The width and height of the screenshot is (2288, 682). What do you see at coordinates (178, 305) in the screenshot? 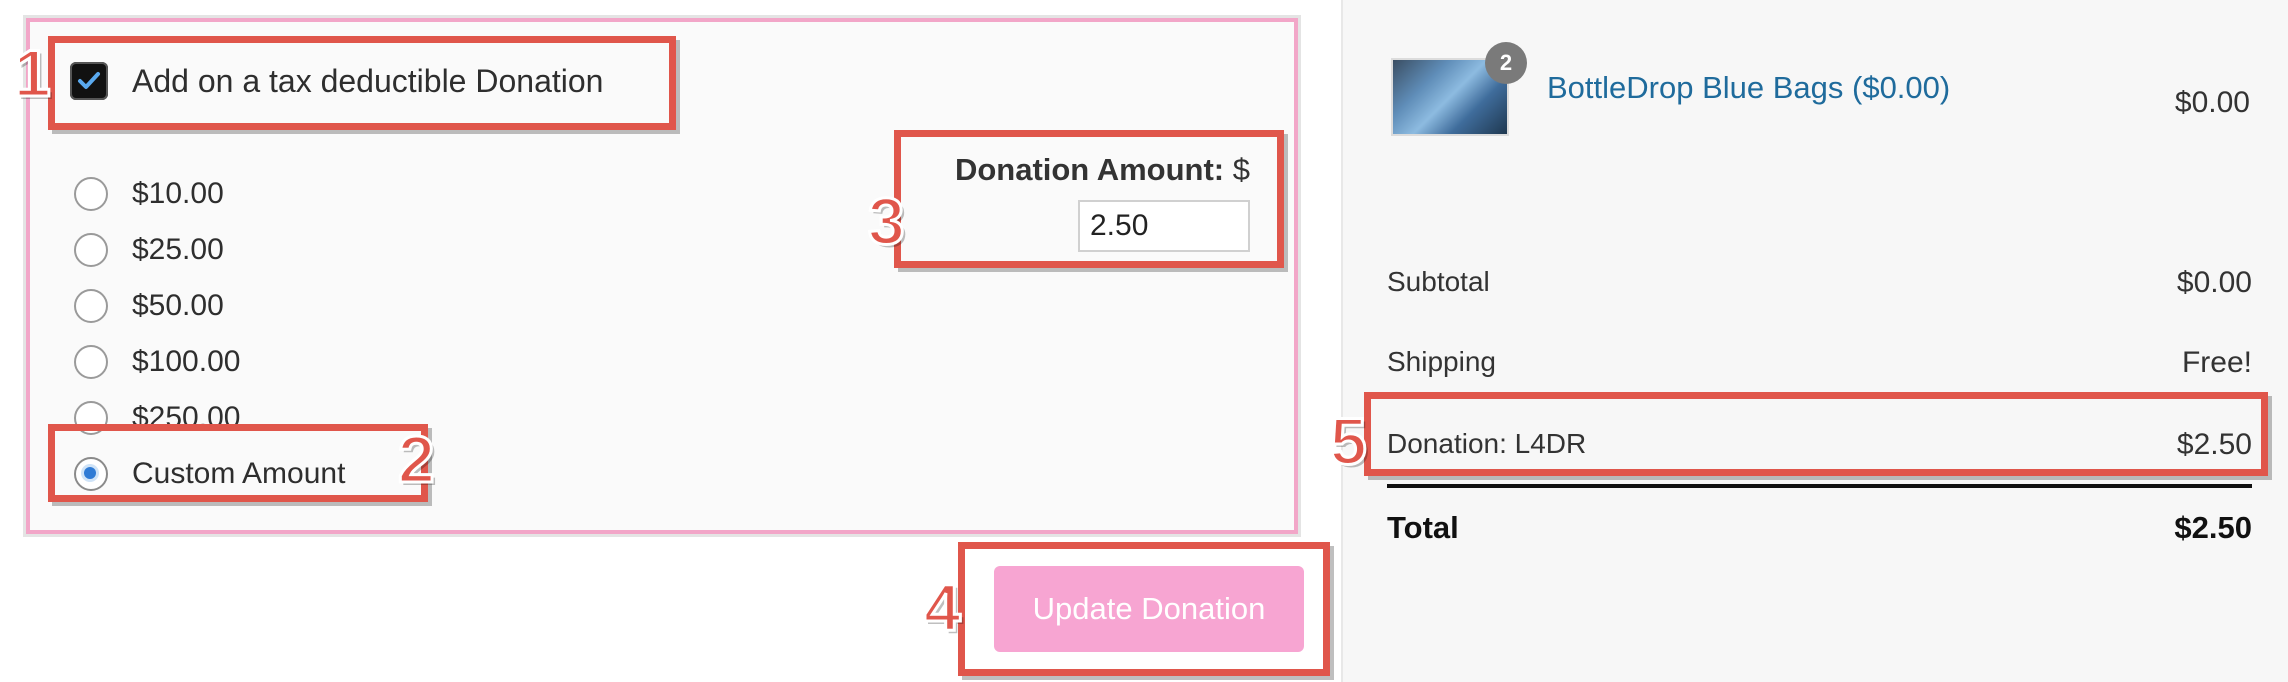
I see `radio-label: $50.00` at bounding box center [178, 305].